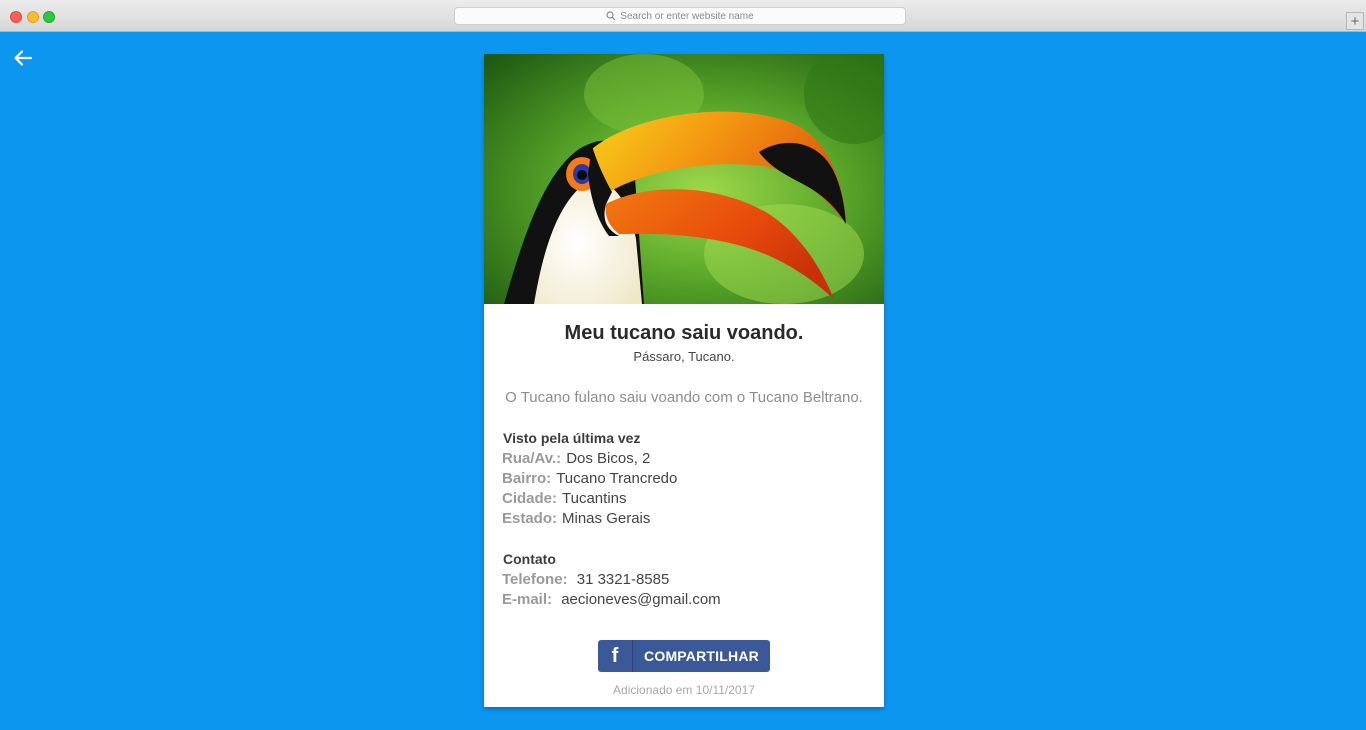  I want to click on toucan-photo, so click(684, 179).